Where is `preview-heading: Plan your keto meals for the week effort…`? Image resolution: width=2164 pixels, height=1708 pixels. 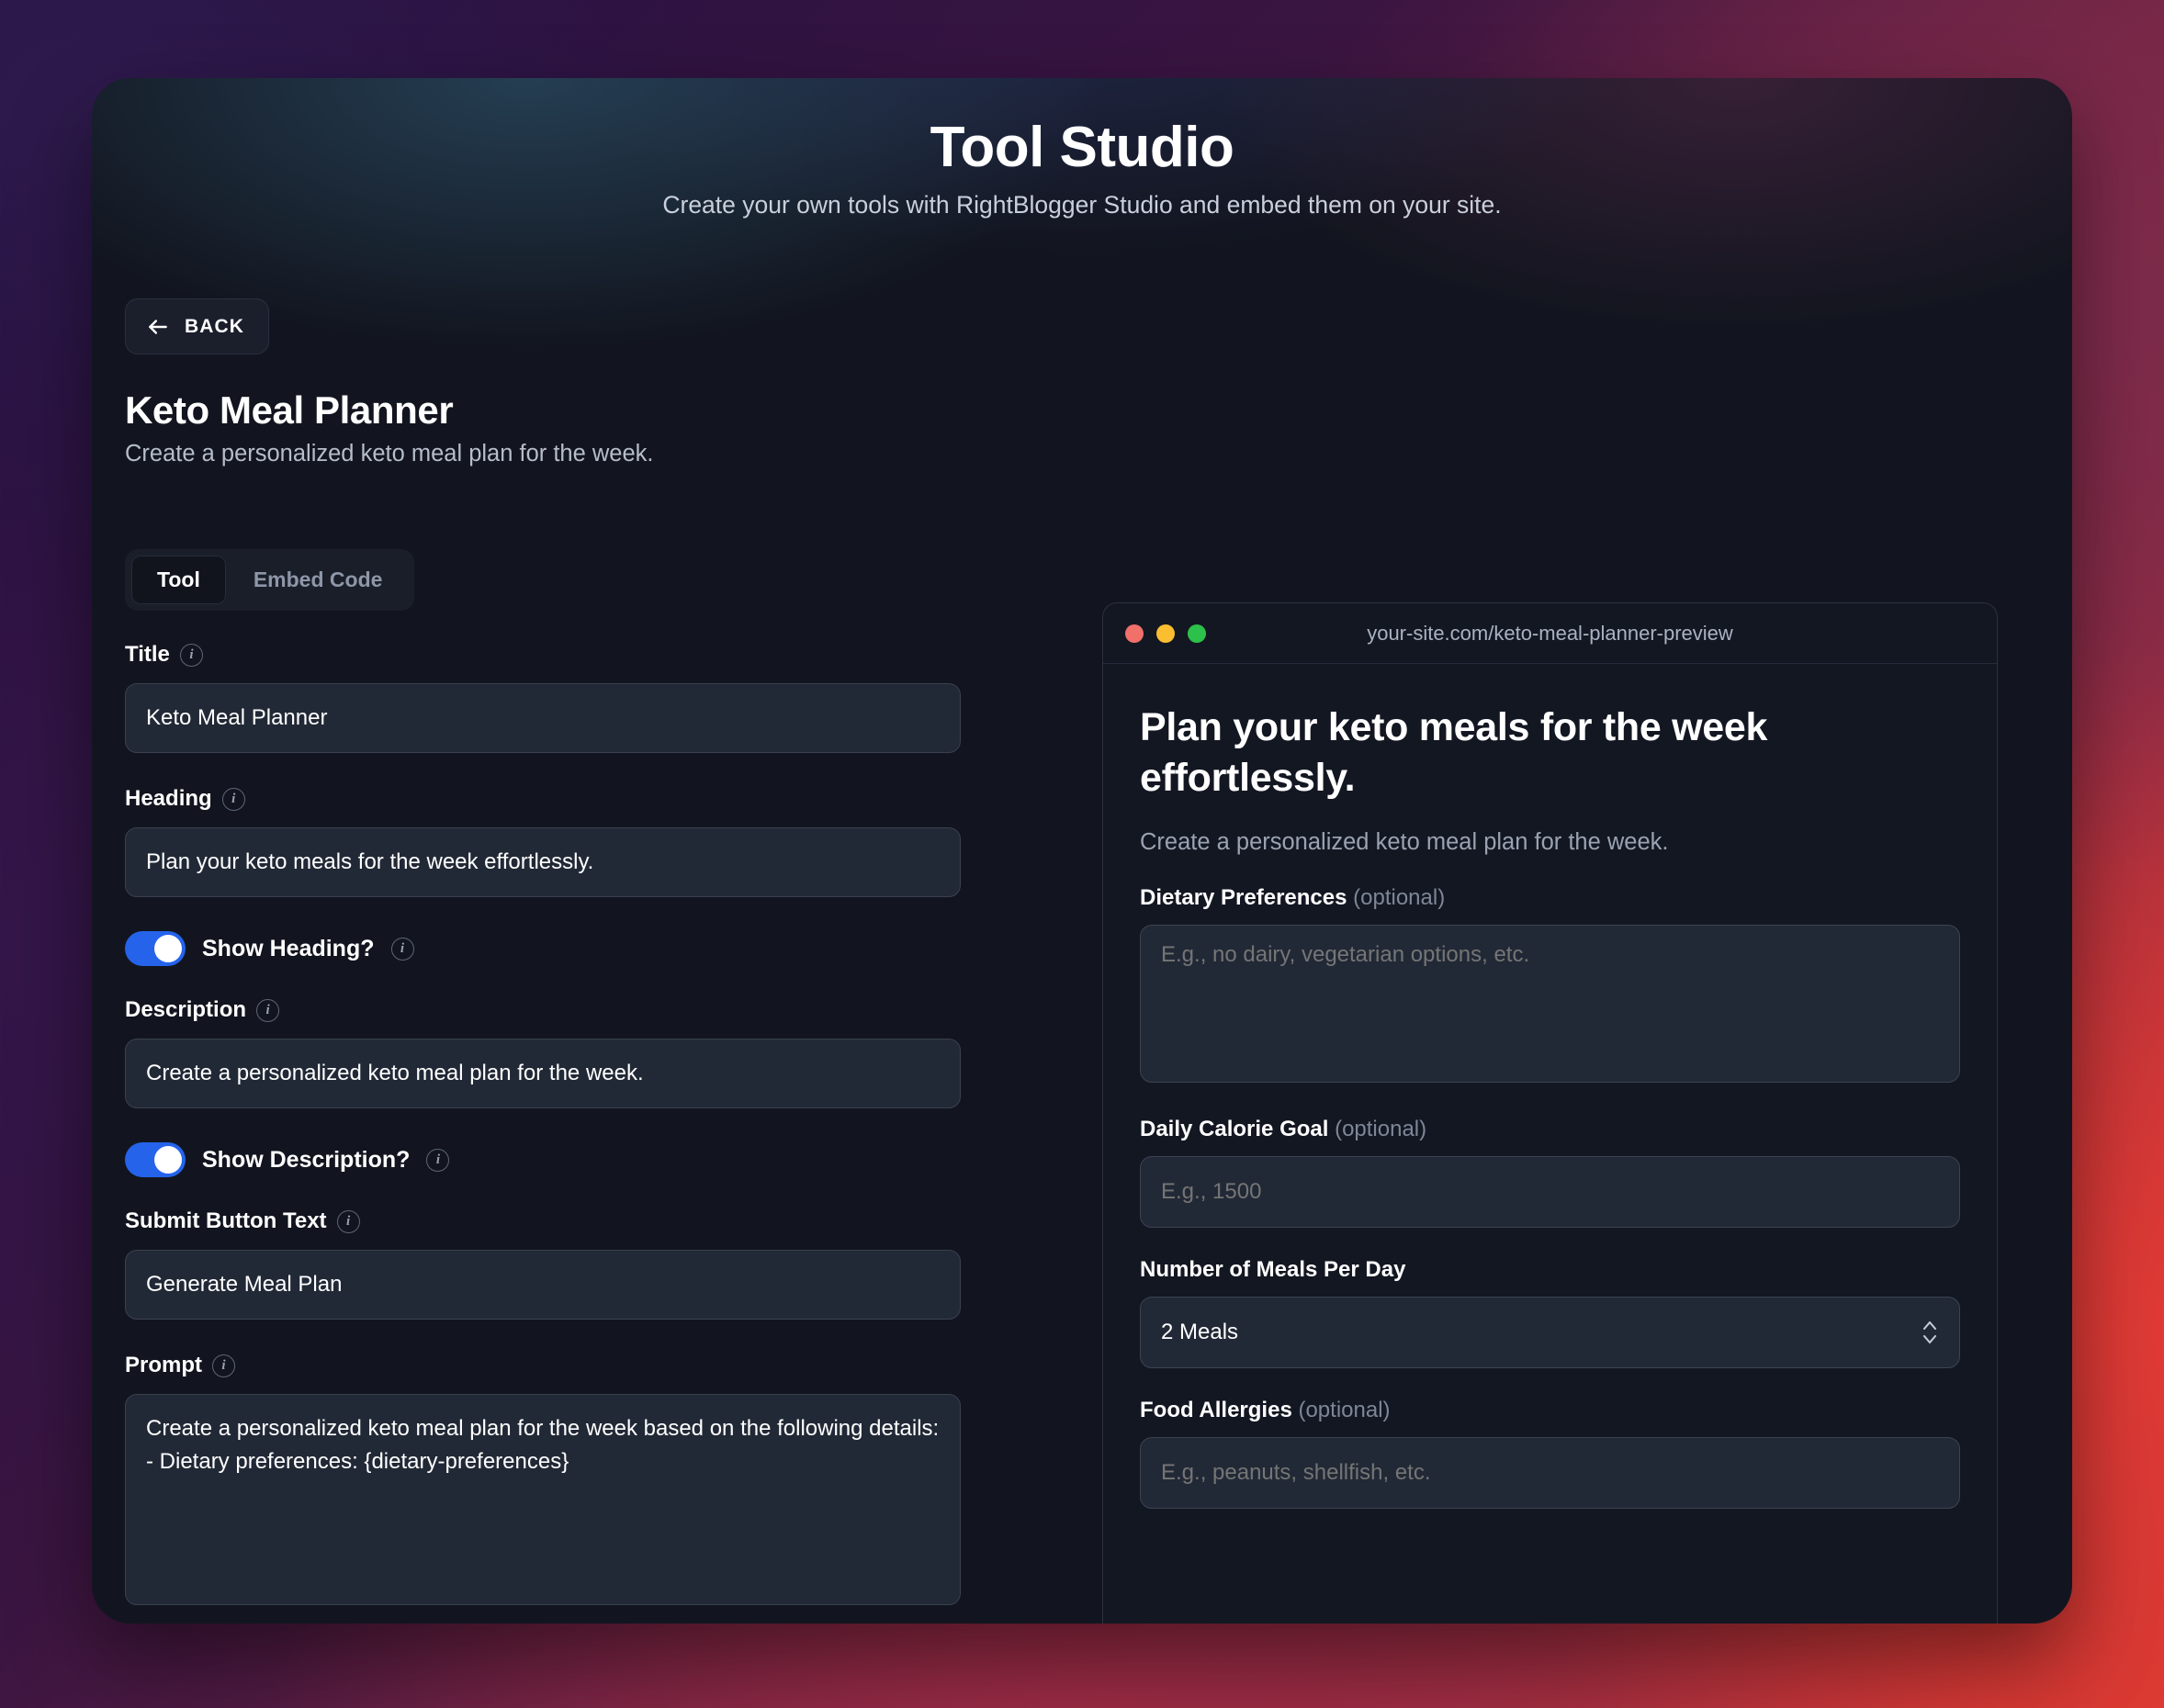 preview-heading: Plan your keto meals for the week effort… is located at coordinates (1454, 753).